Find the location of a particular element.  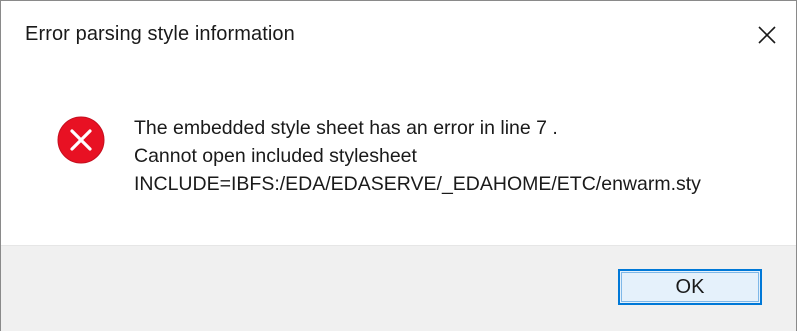

ok-button: OK is located at coordinates (690, 287).